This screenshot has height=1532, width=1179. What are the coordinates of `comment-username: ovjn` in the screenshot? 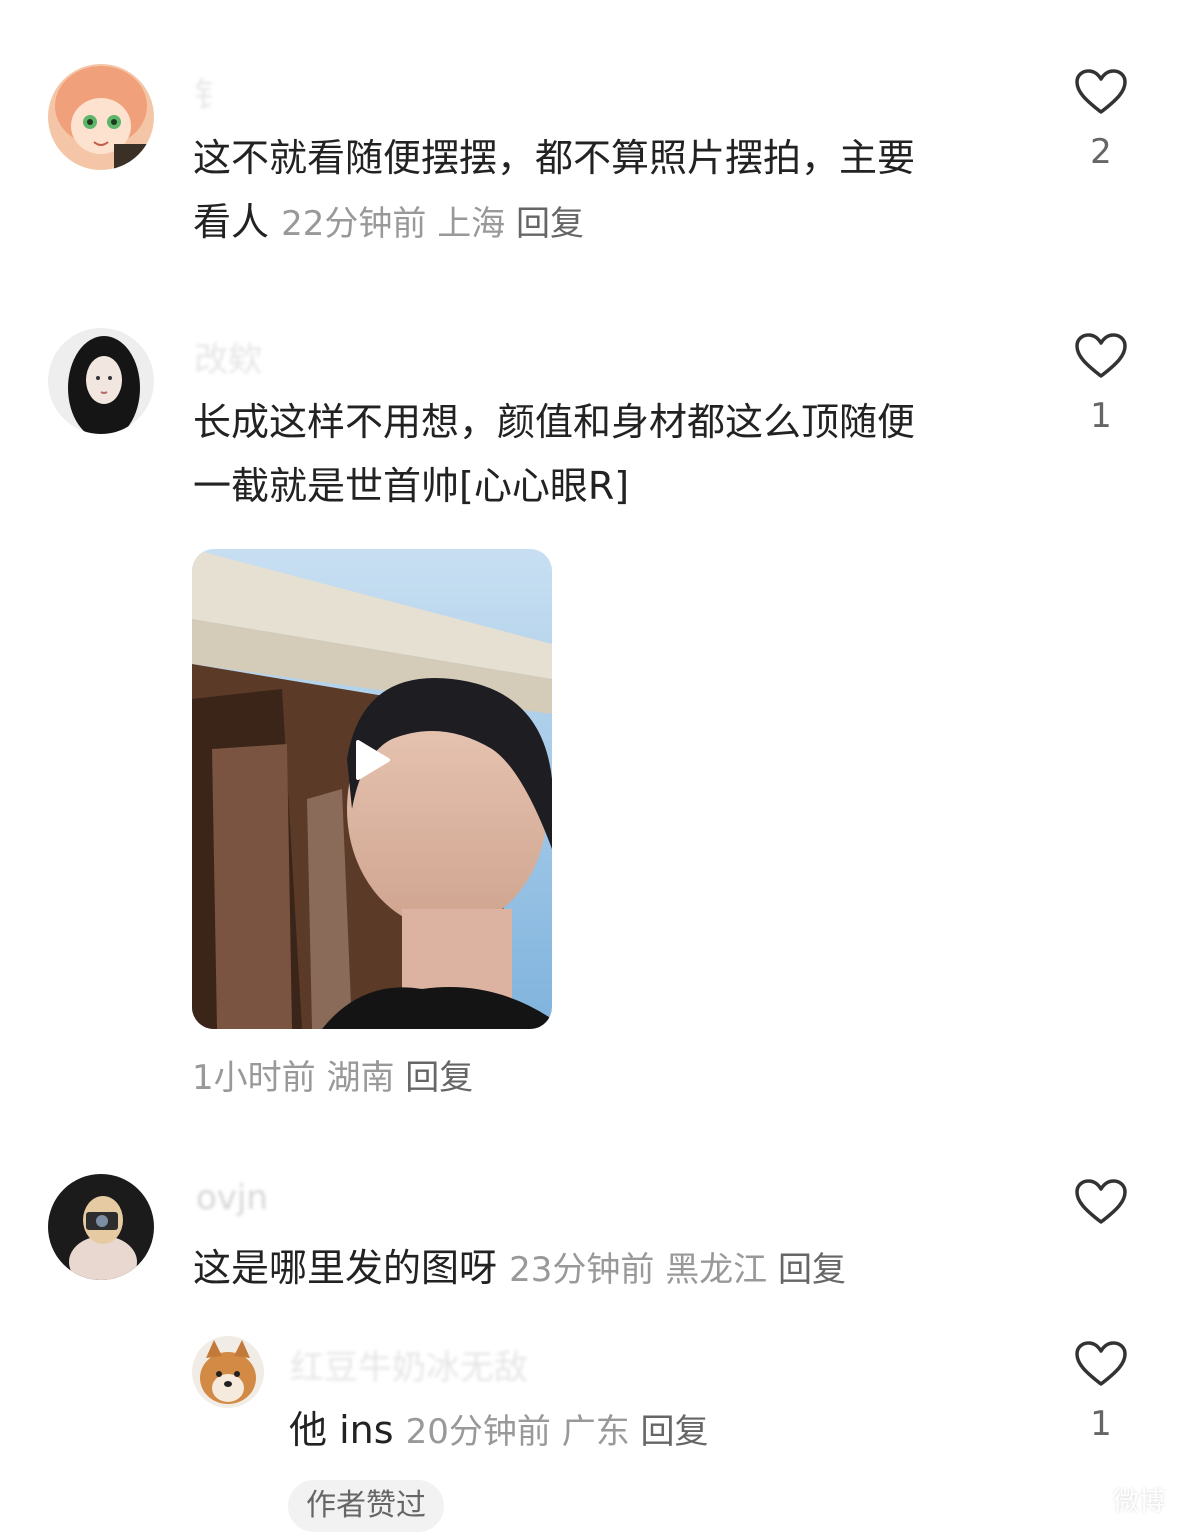 It's located at (232, 1198).